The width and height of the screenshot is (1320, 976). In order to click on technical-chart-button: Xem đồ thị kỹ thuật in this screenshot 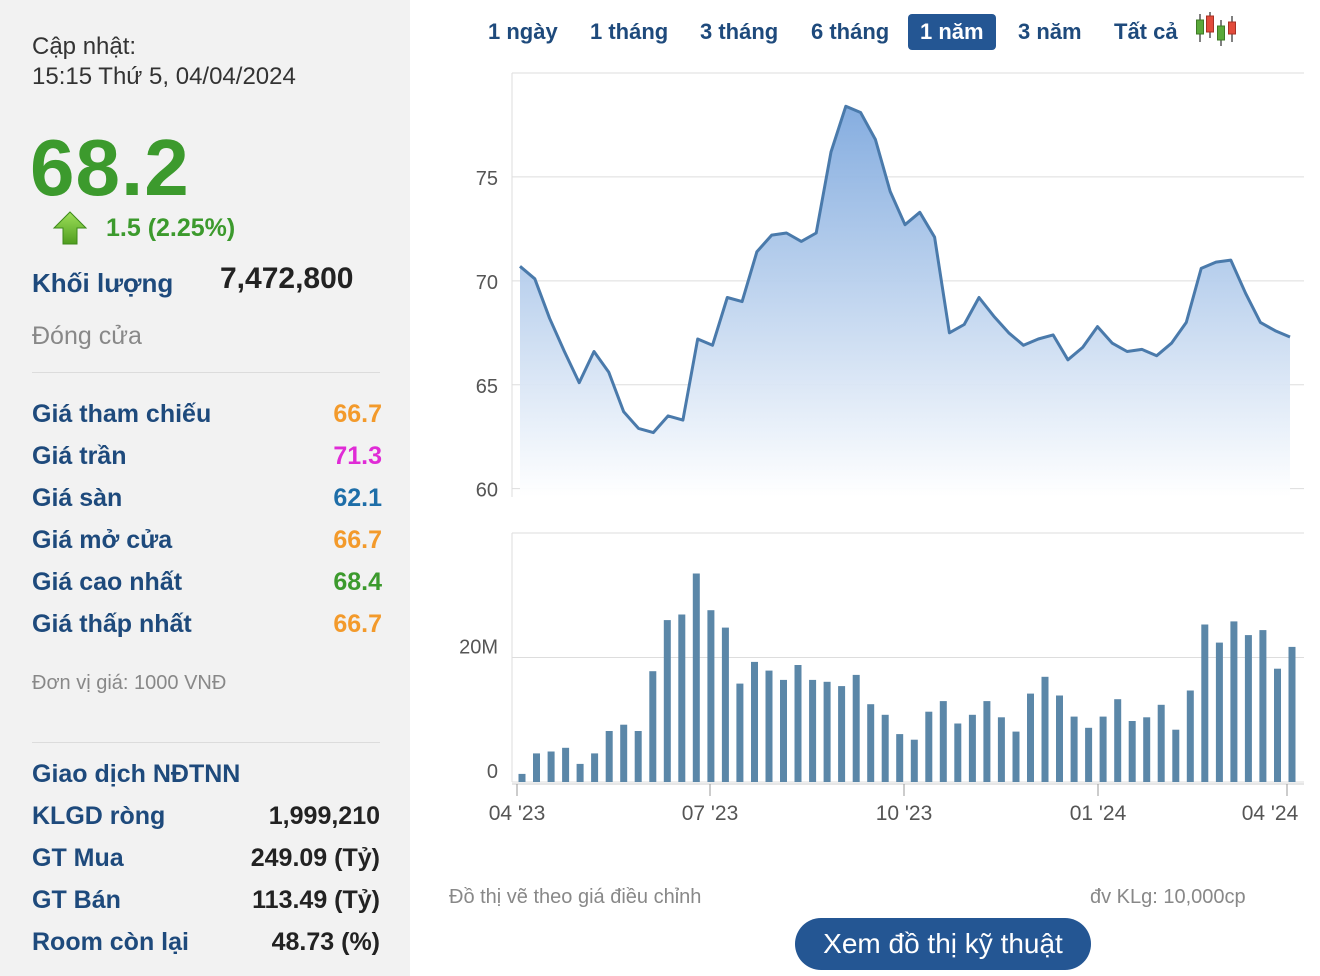, I will do `click(943, 944)`.